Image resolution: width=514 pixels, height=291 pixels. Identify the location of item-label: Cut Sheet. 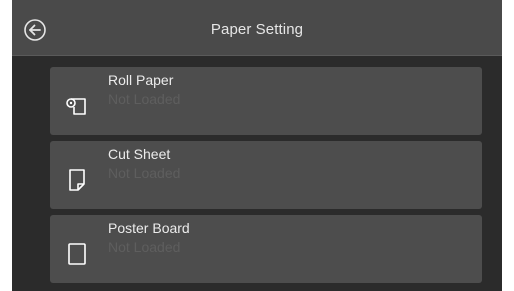
(139, 154).